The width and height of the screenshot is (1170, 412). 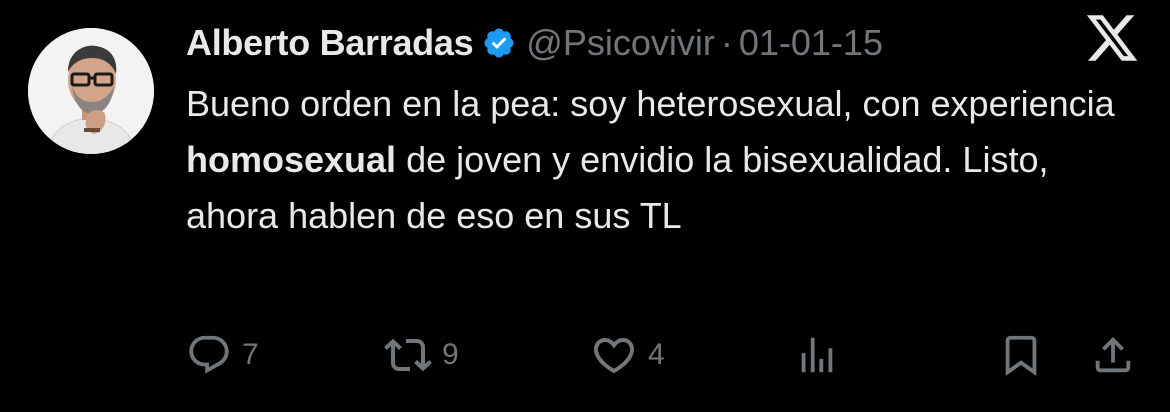 I want to click on bookmark-icon, so click(x=1021, y=355).